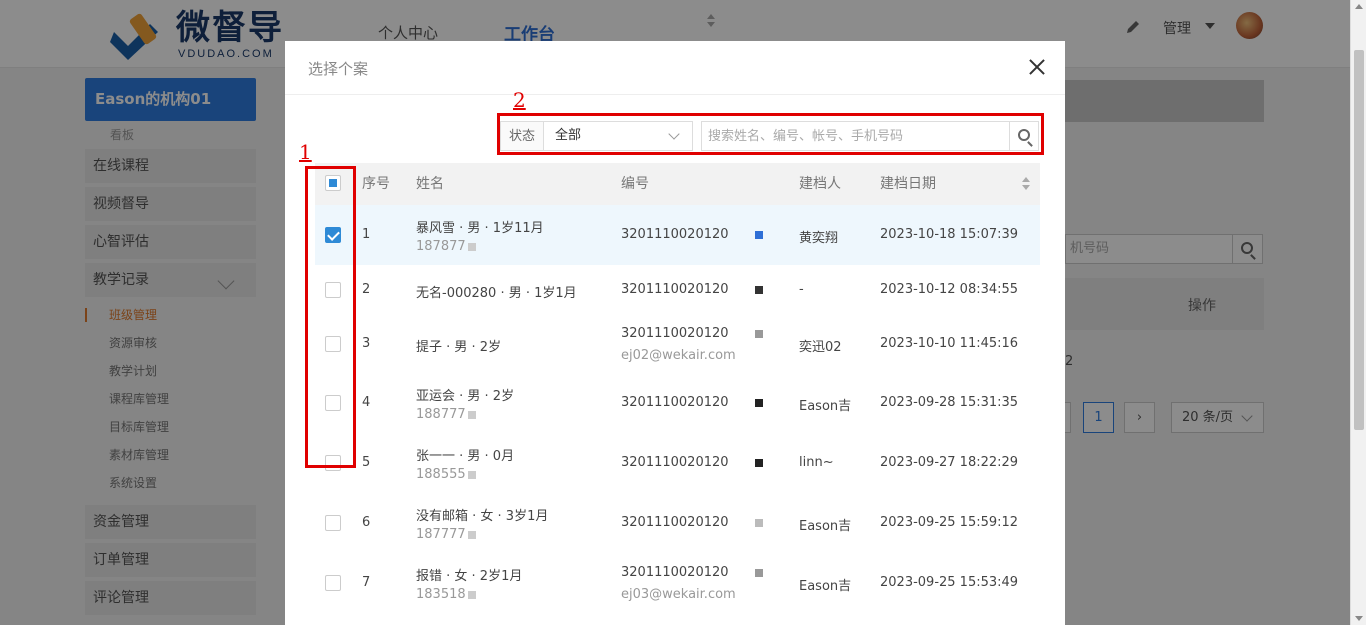 This screenshot has height=625, width=1366. What do you see at coordinates (366, 582) in the screenshot?
I see `row-no: 7` at bounding box center [366, 582].